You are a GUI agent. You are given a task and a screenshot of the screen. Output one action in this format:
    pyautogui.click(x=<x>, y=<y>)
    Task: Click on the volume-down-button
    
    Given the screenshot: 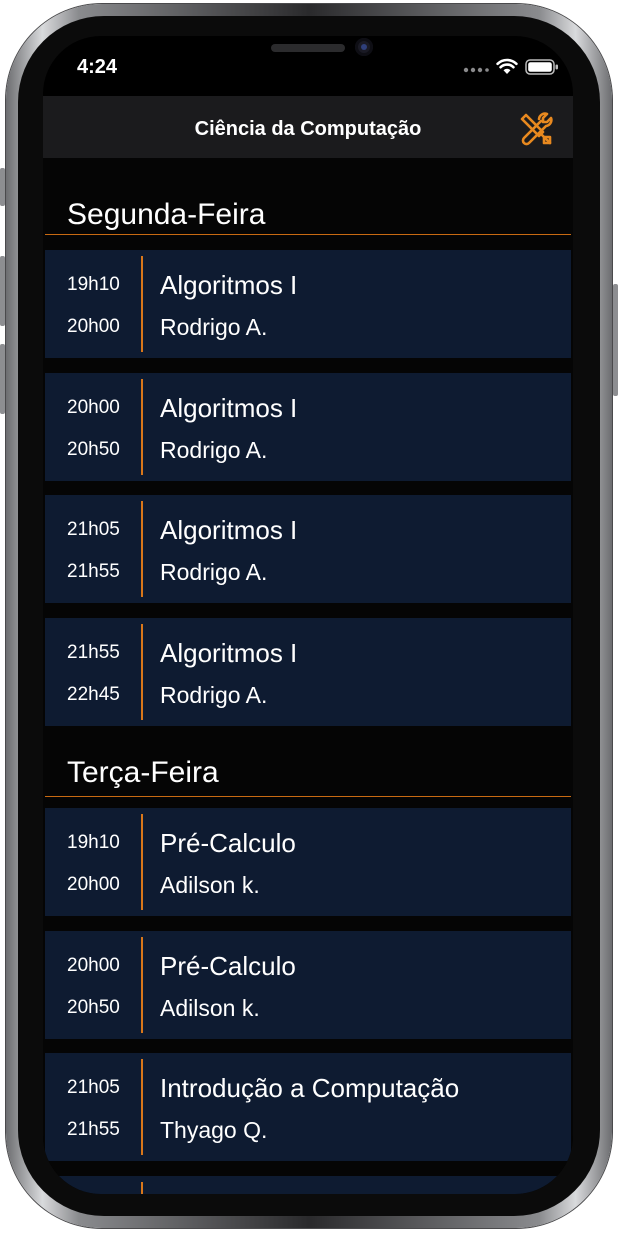 What is the action you would take?
    pyautogui.click(x=2, y=379)
    